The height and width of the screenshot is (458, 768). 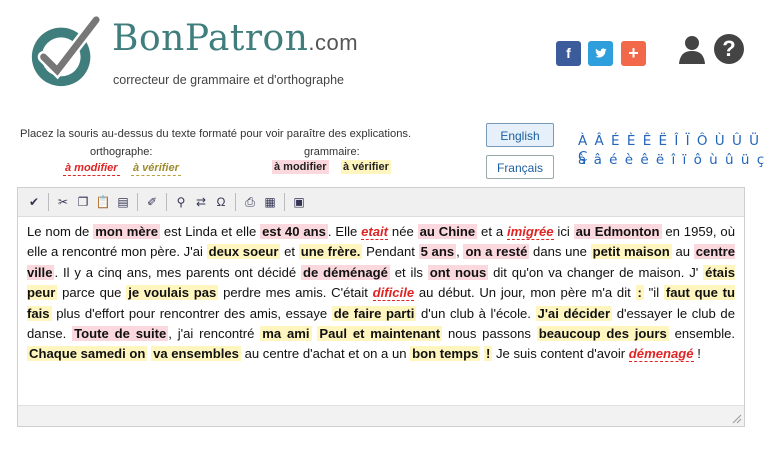 What do you see at coordinates (201, 202) in the screenshot?
I see `replace-icon: ⇄` at bounding box center [201, 202].